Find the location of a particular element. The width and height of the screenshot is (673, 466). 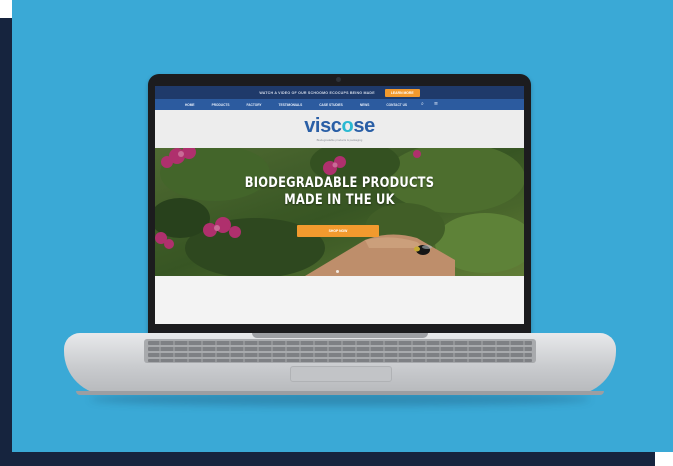

logo-text-2: se is located at coordinates (364, 126).